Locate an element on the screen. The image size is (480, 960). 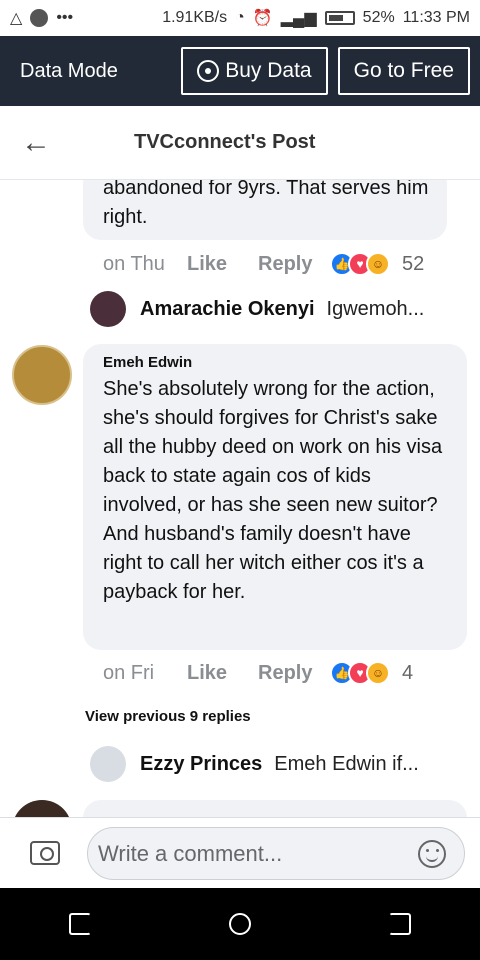
reactions: 👍 ♥ ☺ 52 is located at coordinates (377, 264).